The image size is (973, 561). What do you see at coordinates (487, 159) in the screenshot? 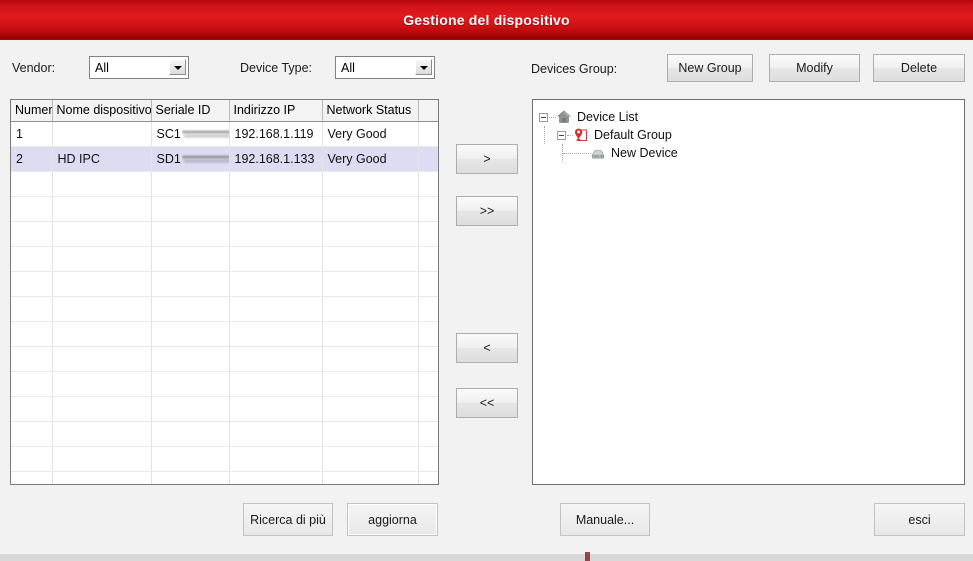
I see `move-right-one-button: >` at bounding box center [487, 159].